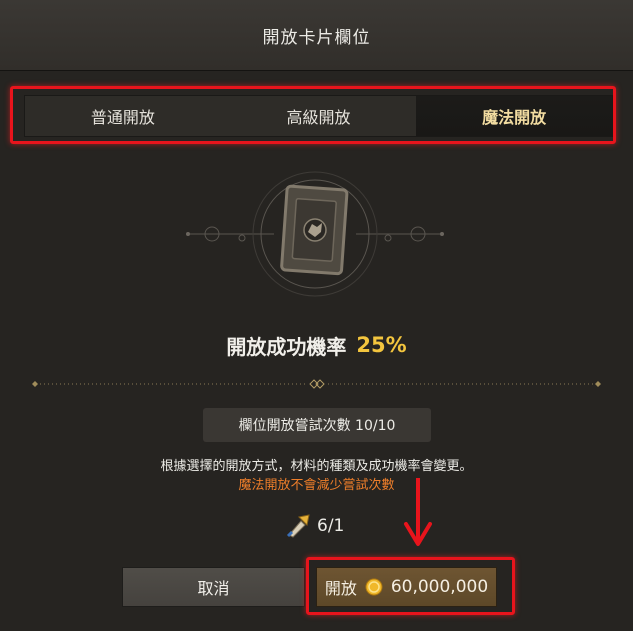 The image size is (633, 631). Describe the element at coordinates (286, 346) in the screenshot. I see `success-rate-label: 開放成功機率` at that location.